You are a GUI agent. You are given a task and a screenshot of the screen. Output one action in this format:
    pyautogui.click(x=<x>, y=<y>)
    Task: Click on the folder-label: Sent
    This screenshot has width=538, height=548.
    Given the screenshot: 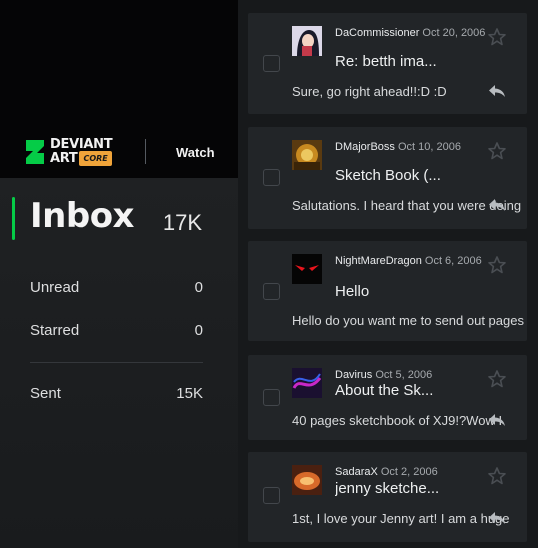 What is the action you would take?
    pyautogui.click(x=45, y=393)
    